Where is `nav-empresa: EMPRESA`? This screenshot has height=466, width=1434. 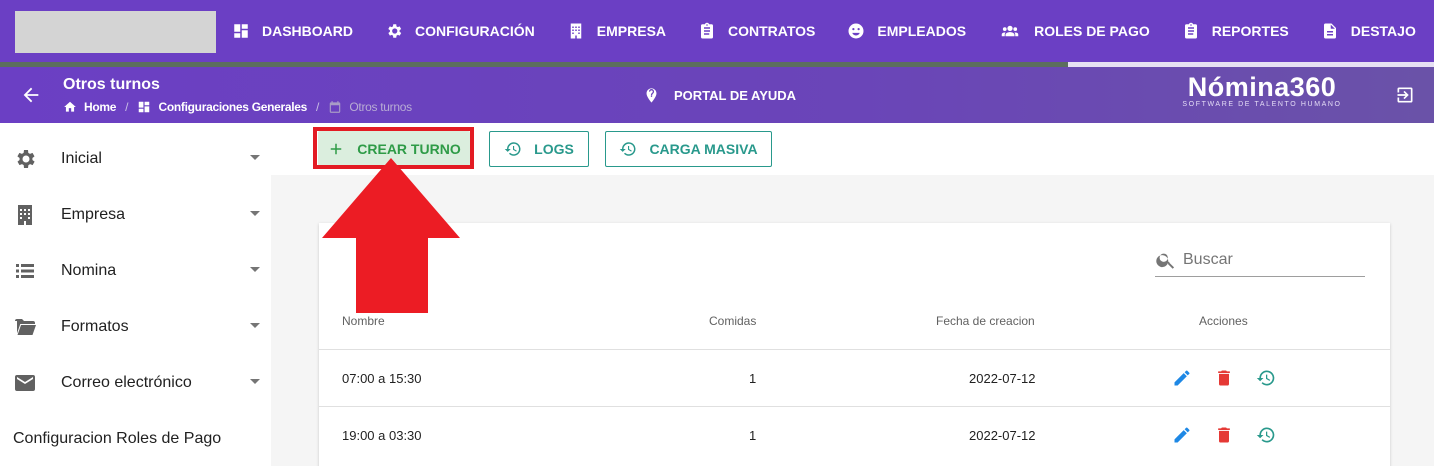
nav-empresa: EMPRESA is located at coordinates (616, 31).